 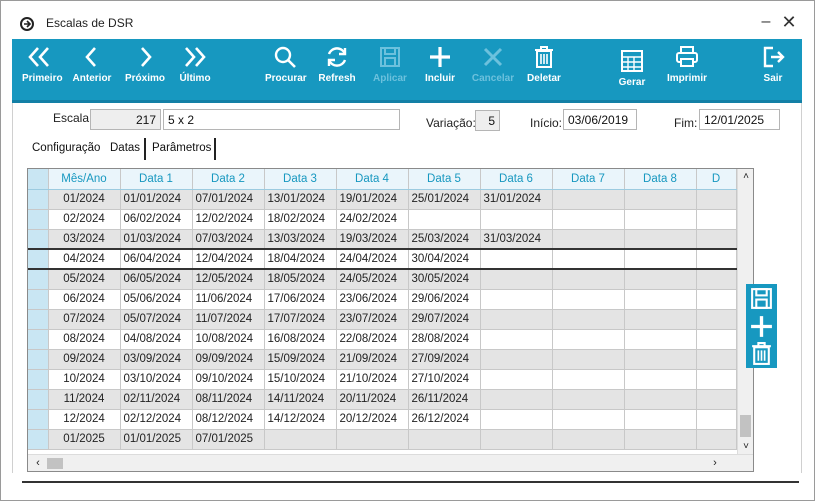 What do you see at coordinates (444, 419) in the screenshot?
I see `date-cell: 26/12/2024` at bounding box center [444, 419].